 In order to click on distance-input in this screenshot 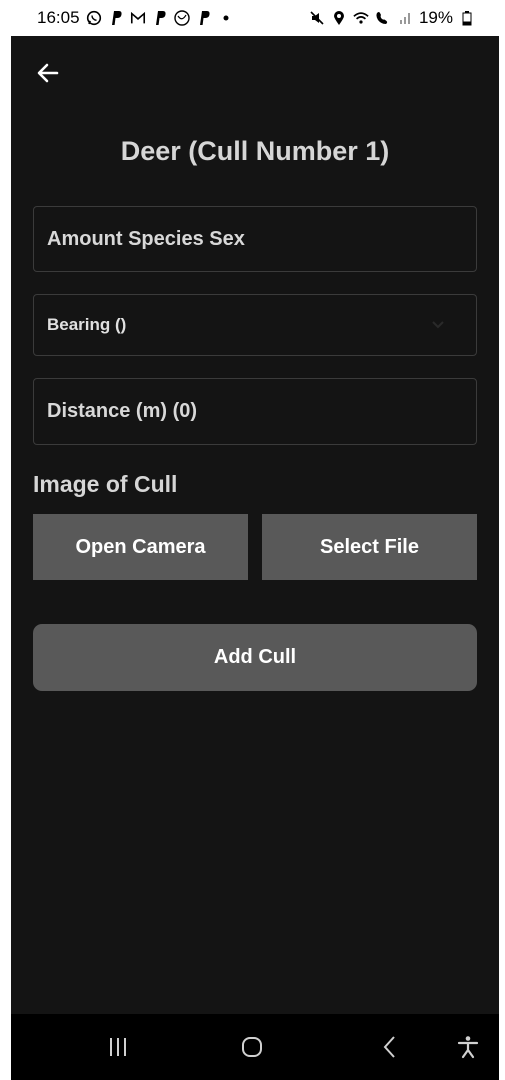, I will do `click(255, 411)`.